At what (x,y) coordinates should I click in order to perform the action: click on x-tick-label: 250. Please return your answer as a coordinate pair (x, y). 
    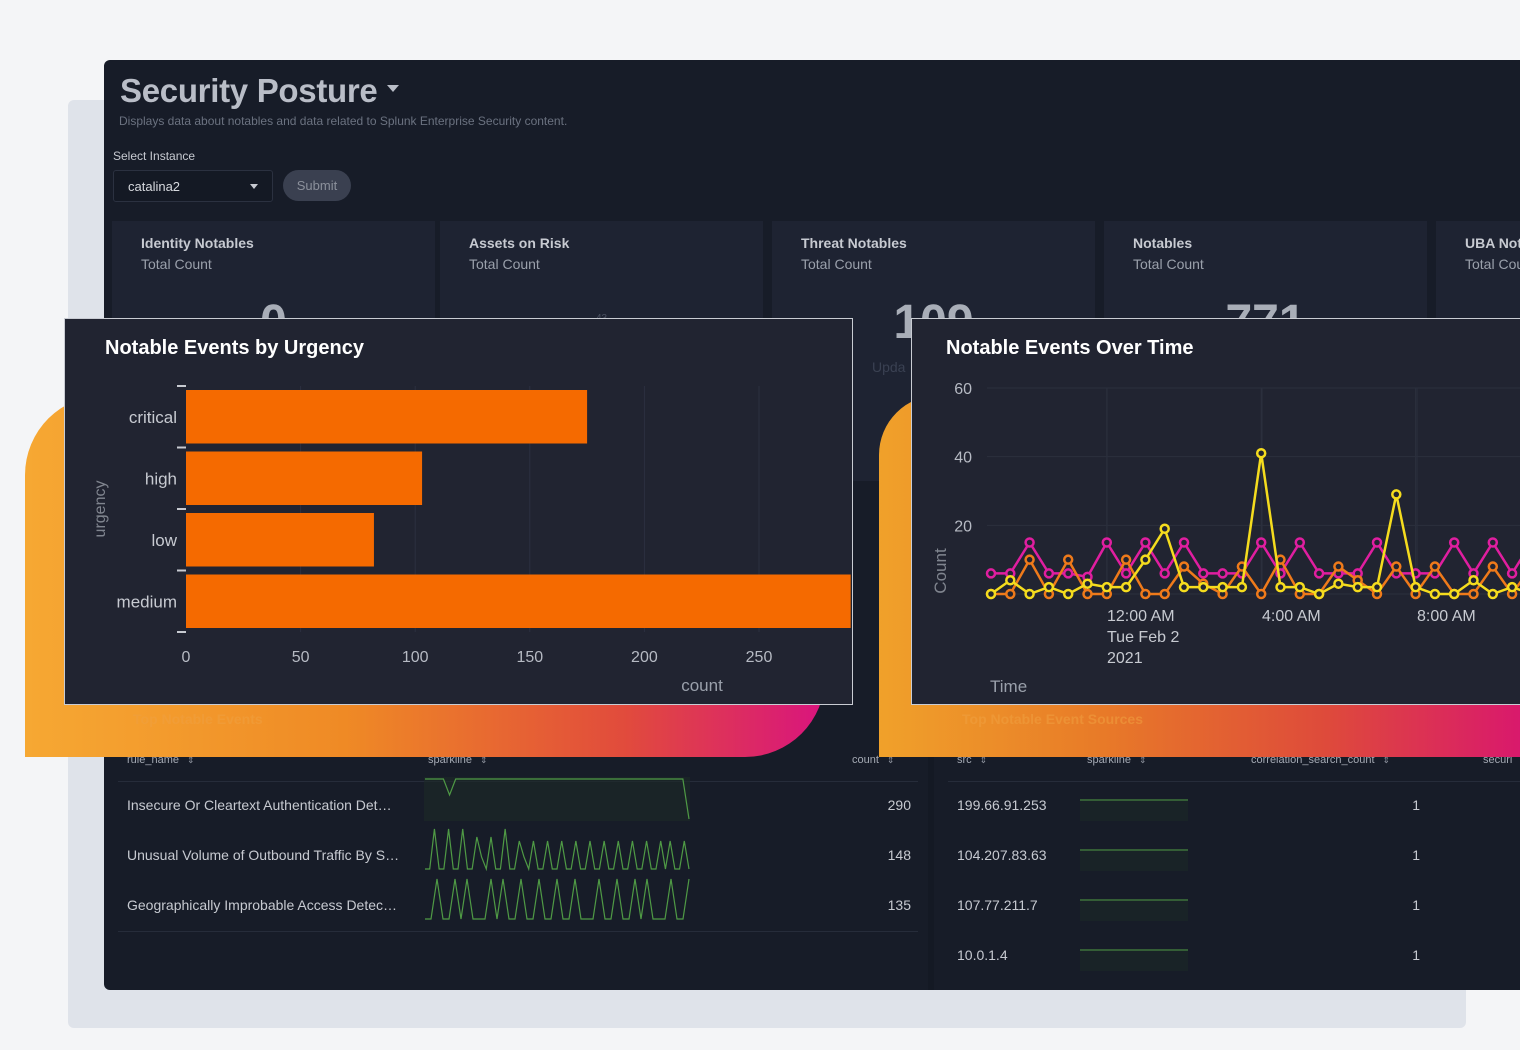
    Looking at the image, I should click on (759, 657).